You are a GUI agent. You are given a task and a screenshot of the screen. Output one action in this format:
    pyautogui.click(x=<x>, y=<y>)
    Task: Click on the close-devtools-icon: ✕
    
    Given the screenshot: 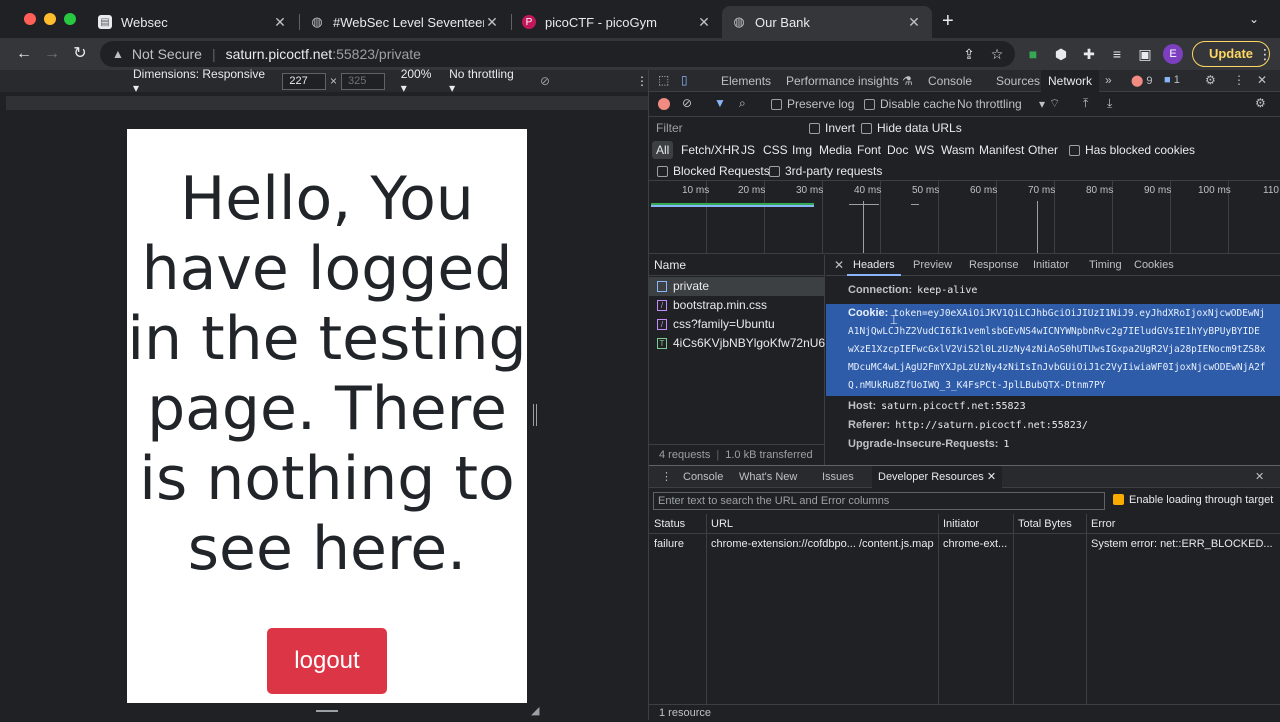 What is the action you would take?
    pyautogui.click(x=1262, y=80)
    